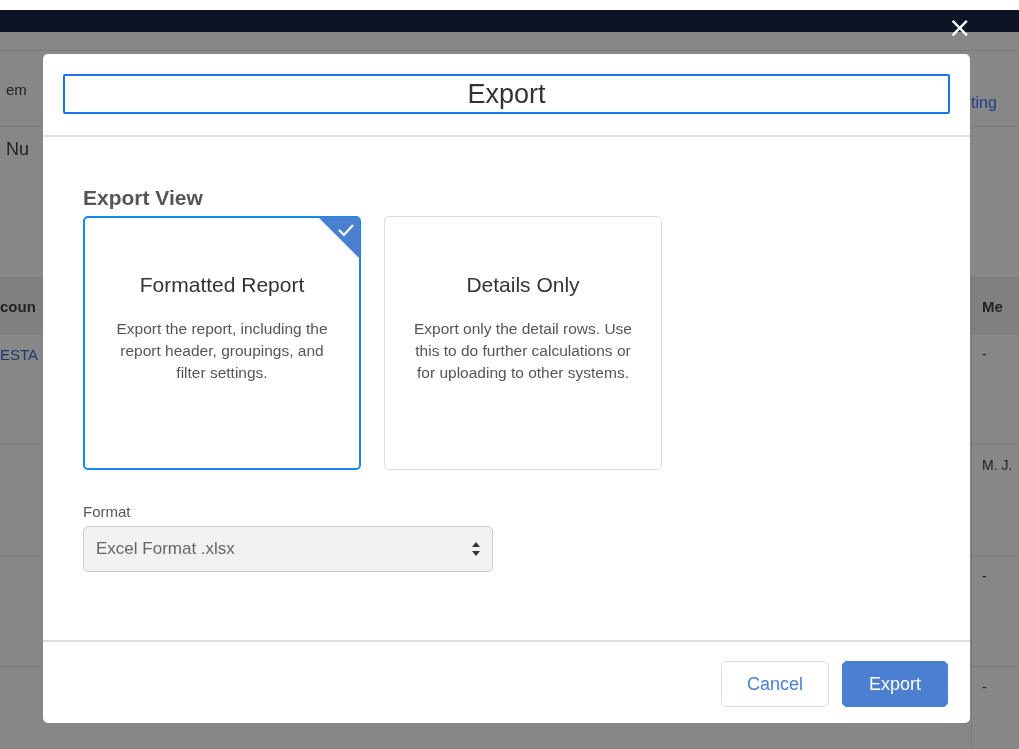 Image resolution: width=1019 pixels, height=749 pixels. I want to click on option-description: Export the report, including the report header, groupings, and filter settings., so click(222, 351).